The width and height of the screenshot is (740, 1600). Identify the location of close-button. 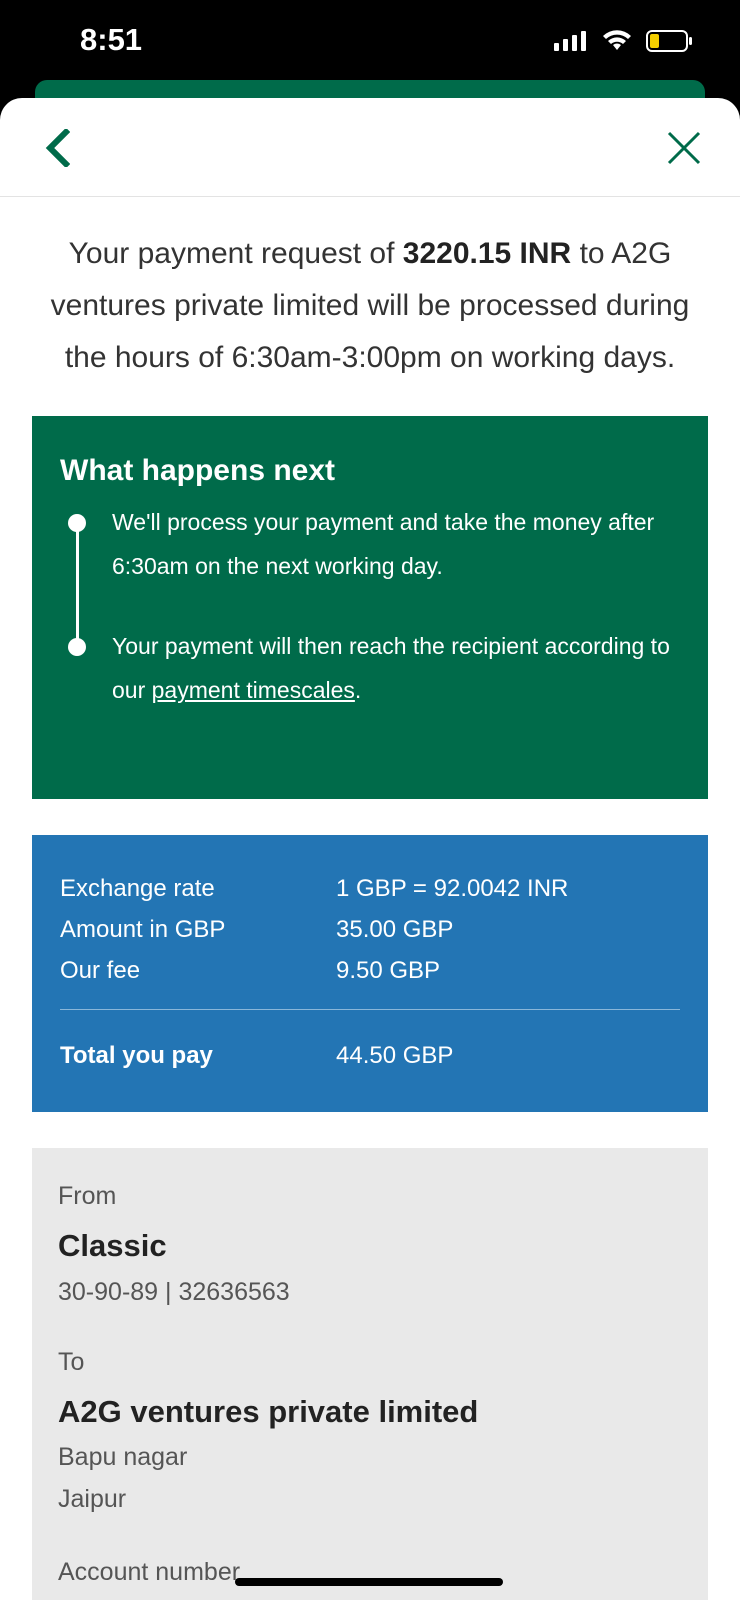
(684, 148).